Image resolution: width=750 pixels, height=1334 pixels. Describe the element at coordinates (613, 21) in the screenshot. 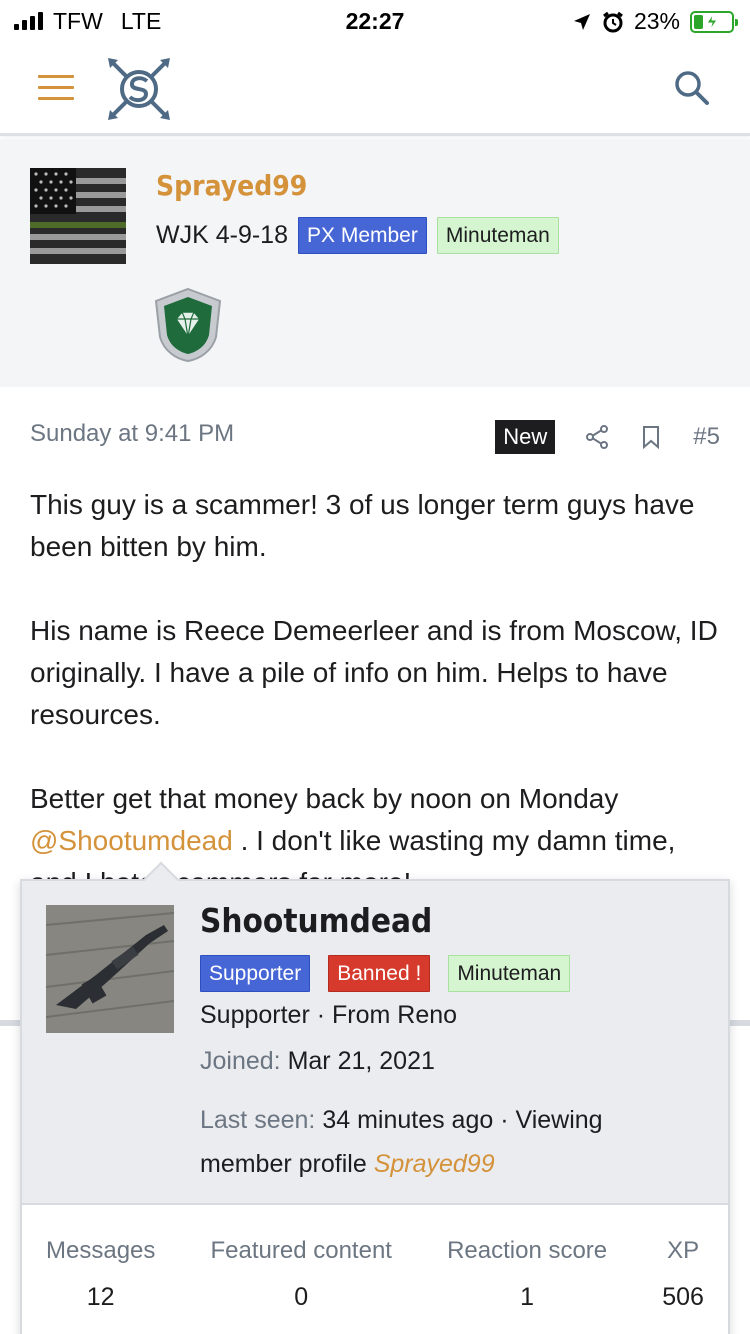

I see `alarm-icon` at that location.